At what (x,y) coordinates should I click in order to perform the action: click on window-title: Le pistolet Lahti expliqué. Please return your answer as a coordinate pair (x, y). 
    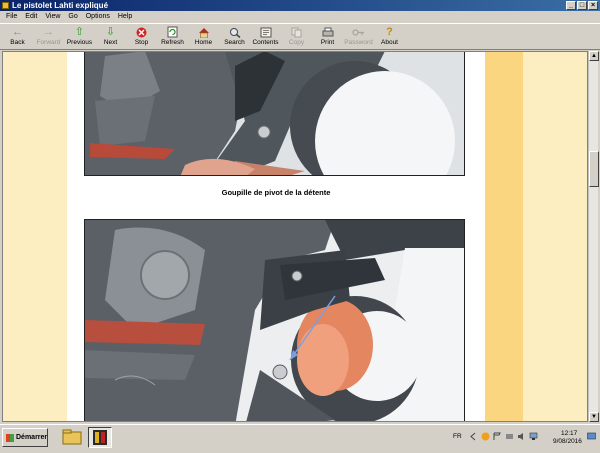
    Looking at the image, I should click on (60, 5).